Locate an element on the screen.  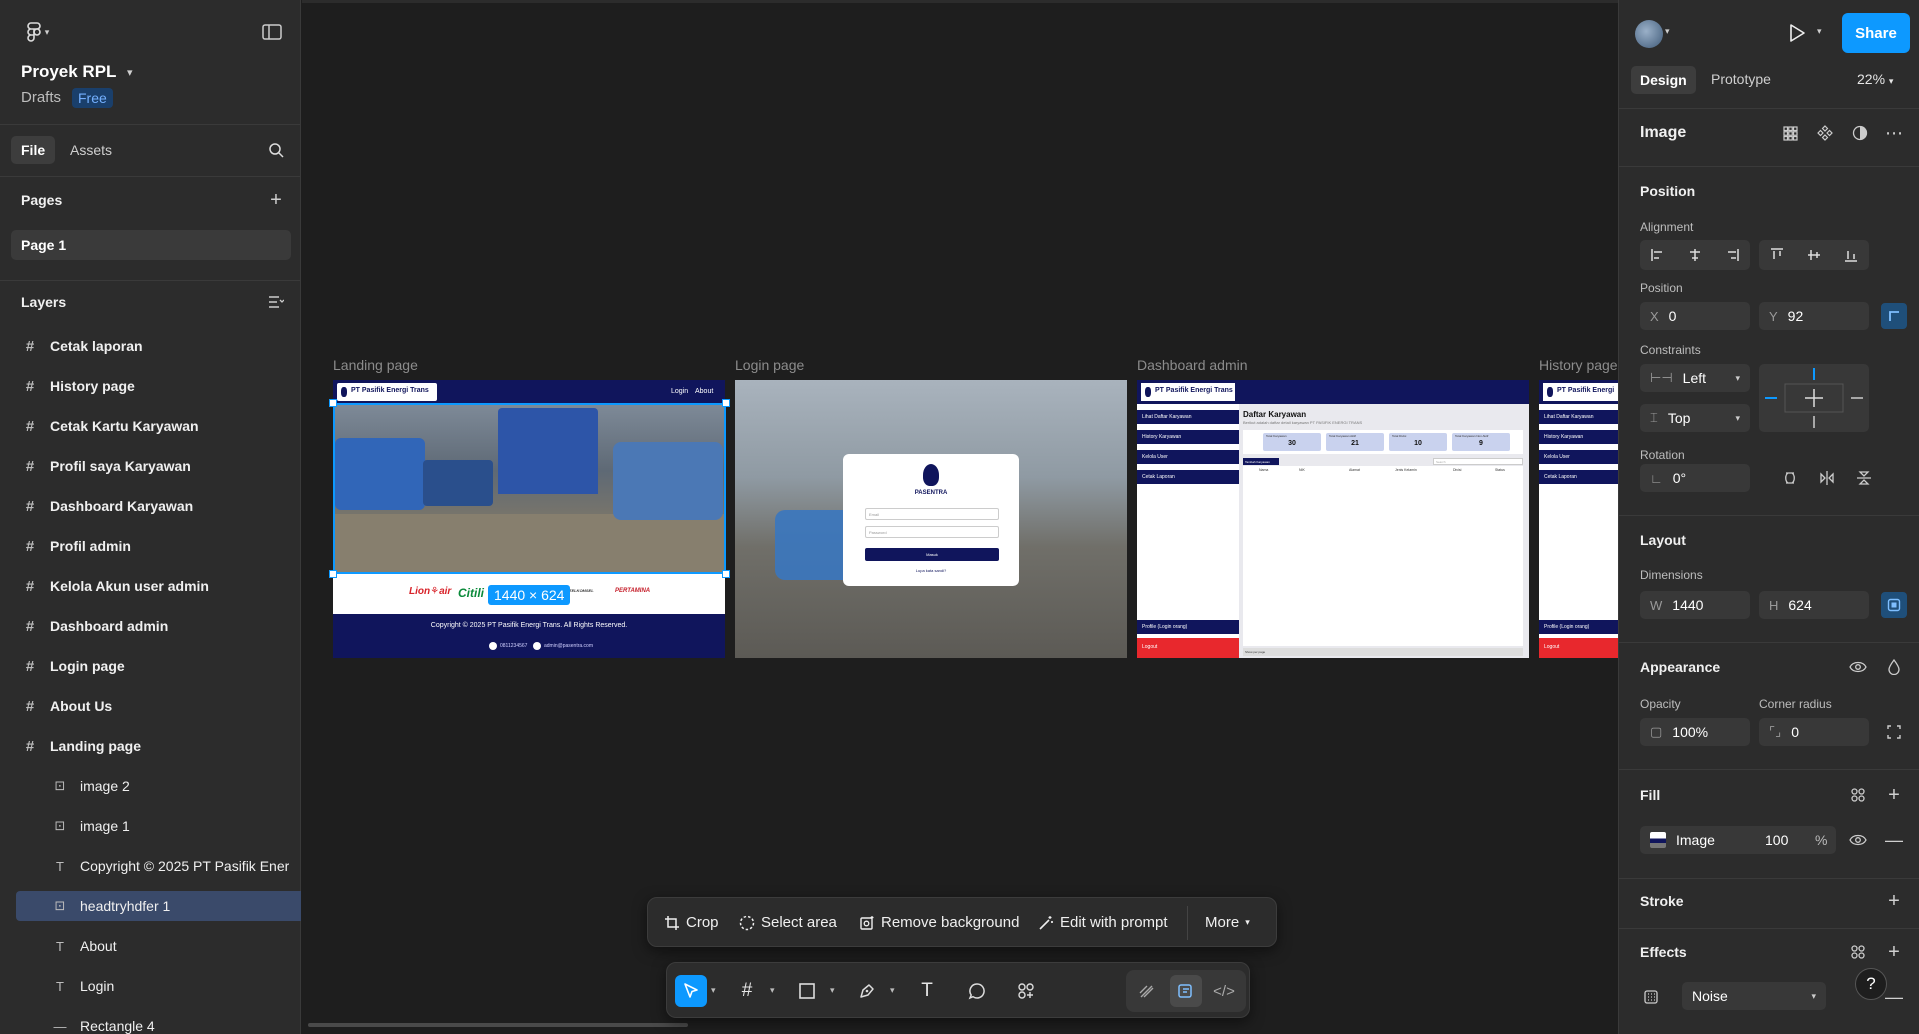
frame-tool-icon: # is located at coordinates (747, 991).